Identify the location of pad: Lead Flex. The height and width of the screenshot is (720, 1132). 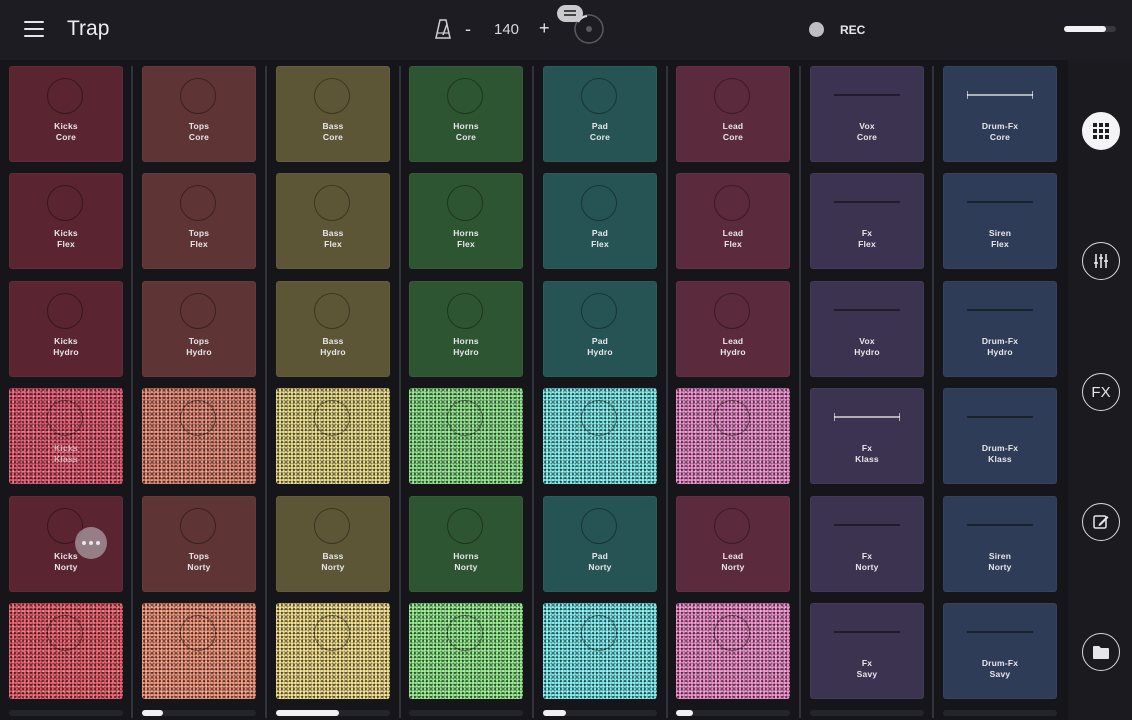
(733, 221).